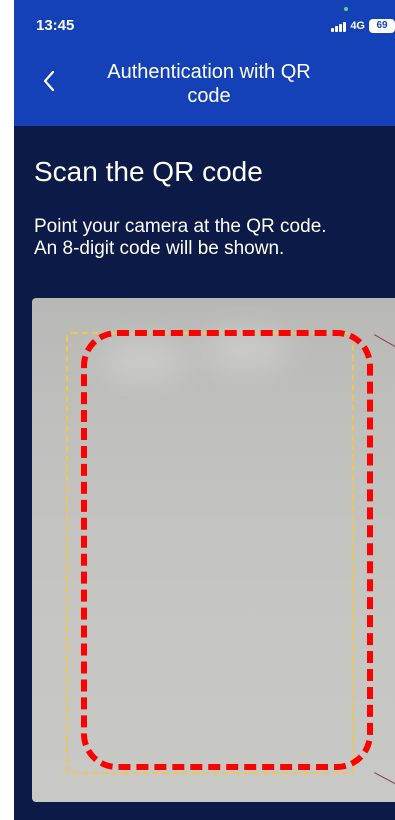  What do you see at coordinates (204, 22) in the screenshot?
I see `status-bar: 13:45 4G 69` at bounding box center [204, 22].